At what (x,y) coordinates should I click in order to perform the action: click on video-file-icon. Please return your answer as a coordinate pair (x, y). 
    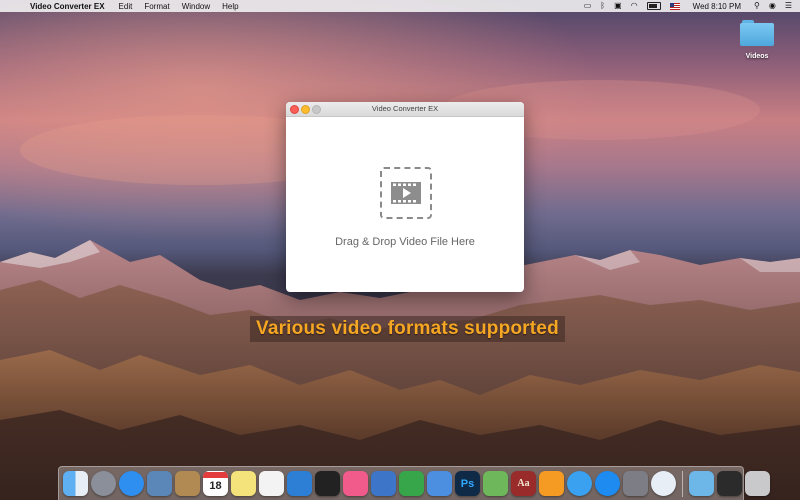
    Looking at the image, I should click on (406, 193).